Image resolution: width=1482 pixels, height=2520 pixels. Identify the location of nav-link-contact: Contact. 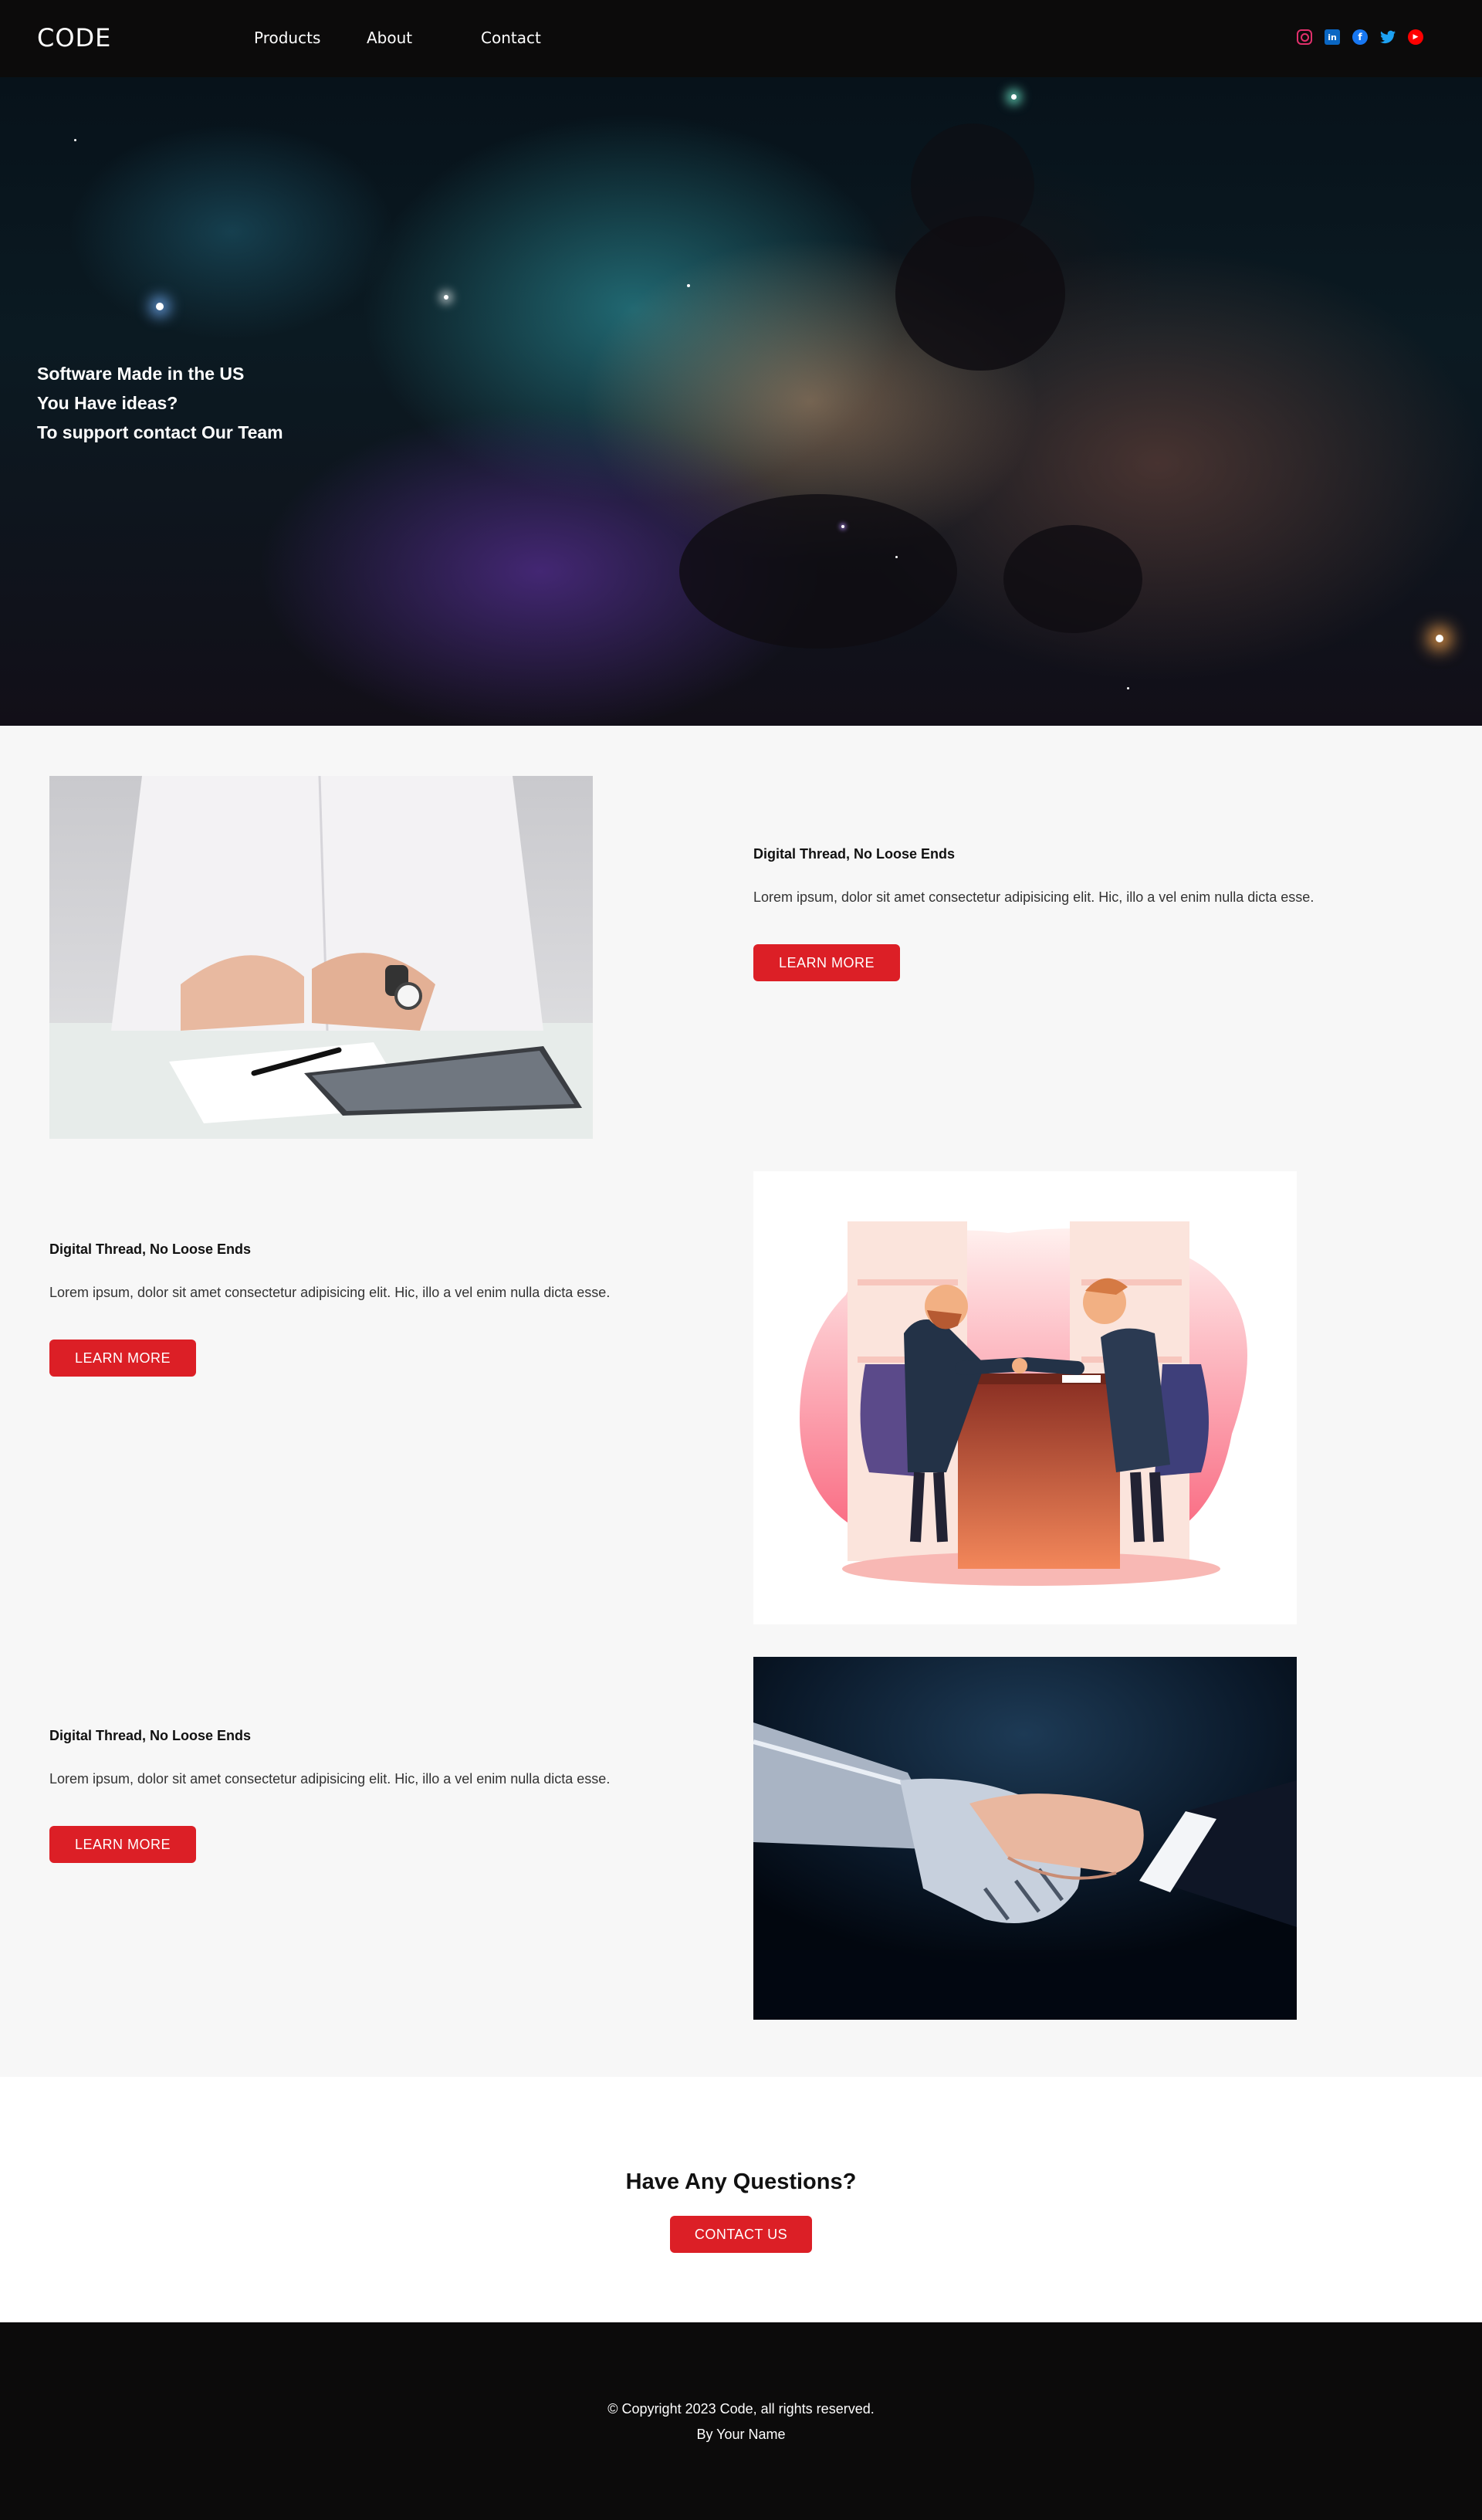
(511, 38).